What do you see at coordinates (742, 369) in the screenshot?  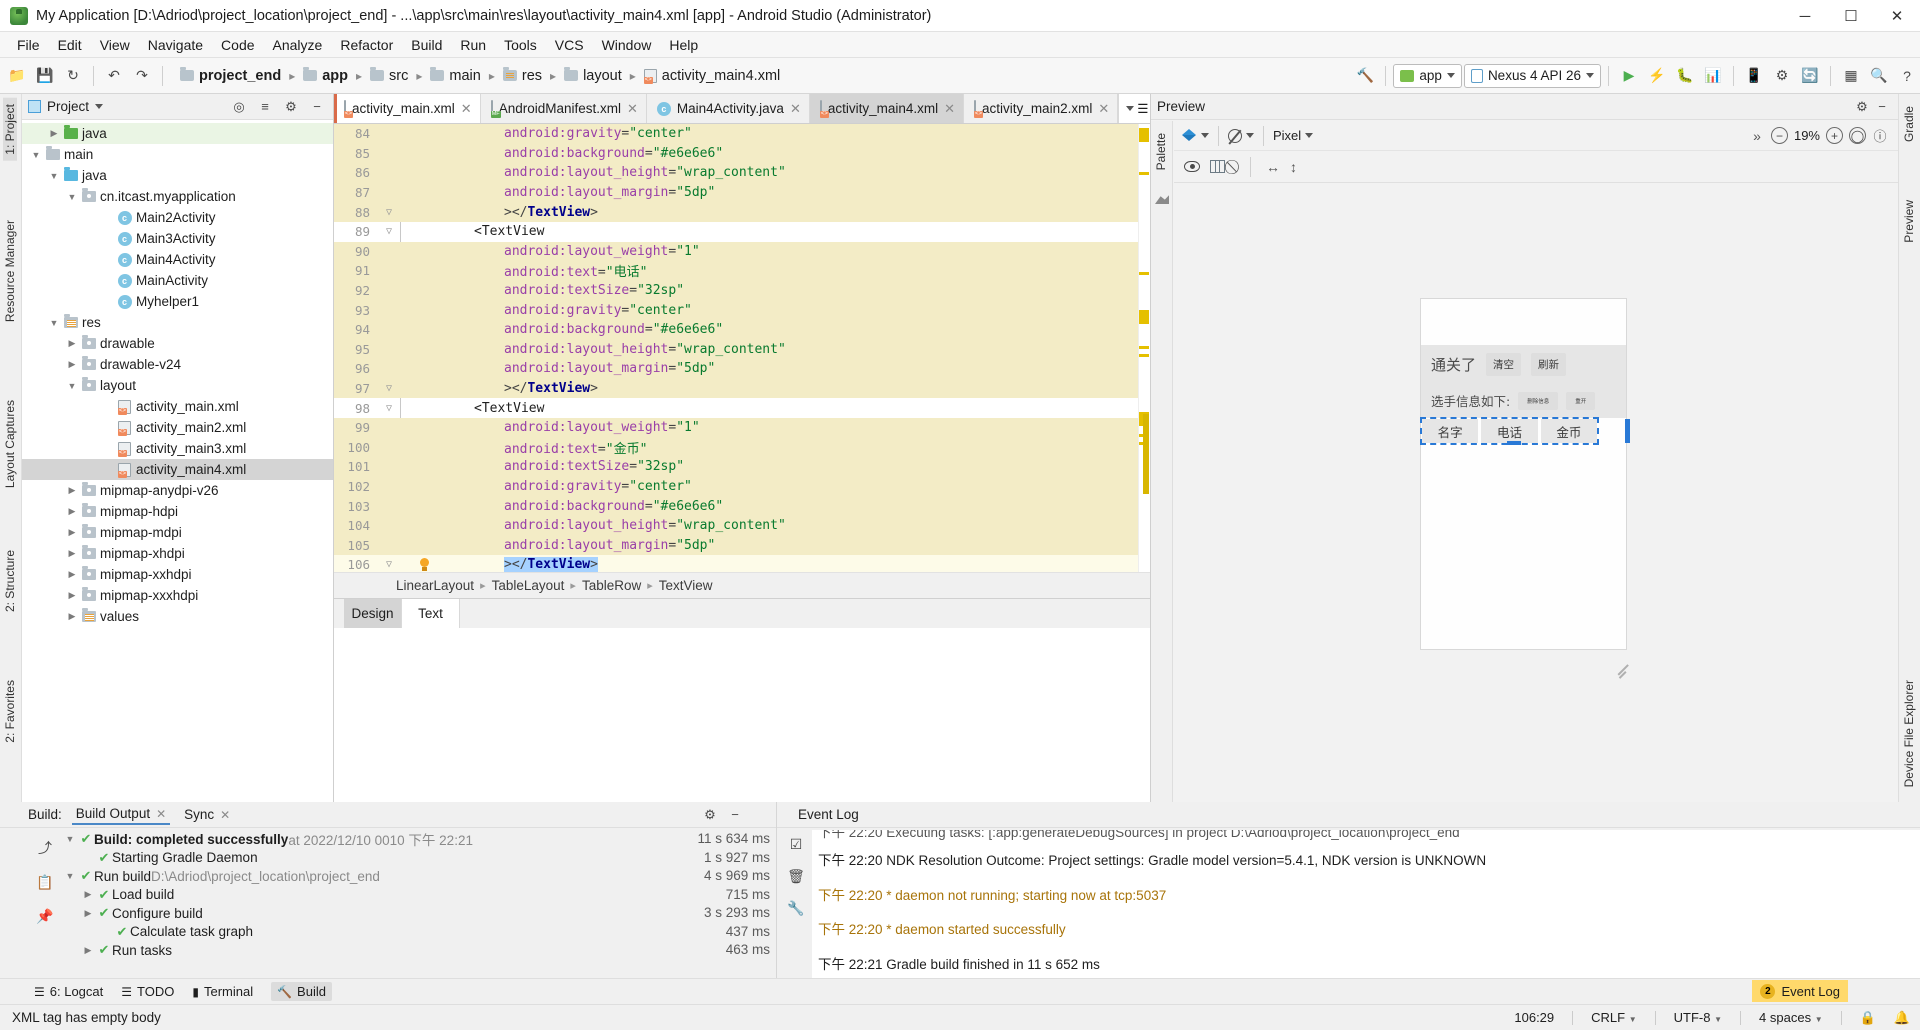 I see `code-line: 96 android:layout_margin="5dp"` at bounding box center [742, 369].